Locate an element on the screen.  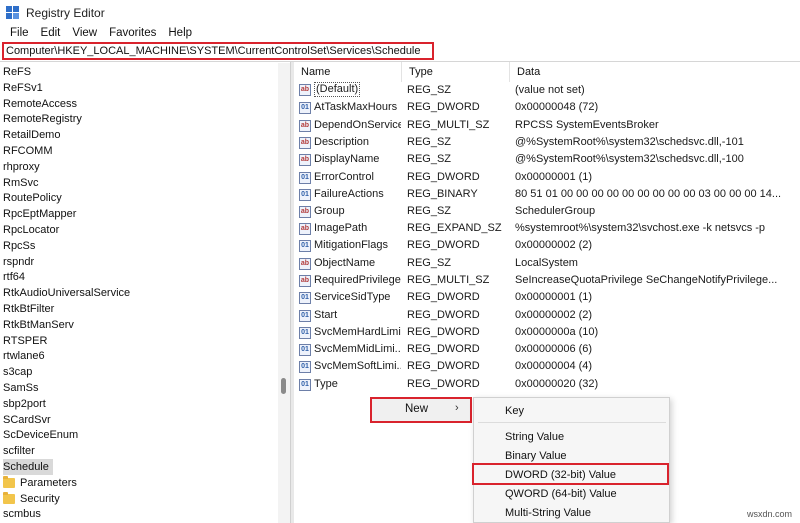
menu-help: Help is located at coordinates (180, 33).